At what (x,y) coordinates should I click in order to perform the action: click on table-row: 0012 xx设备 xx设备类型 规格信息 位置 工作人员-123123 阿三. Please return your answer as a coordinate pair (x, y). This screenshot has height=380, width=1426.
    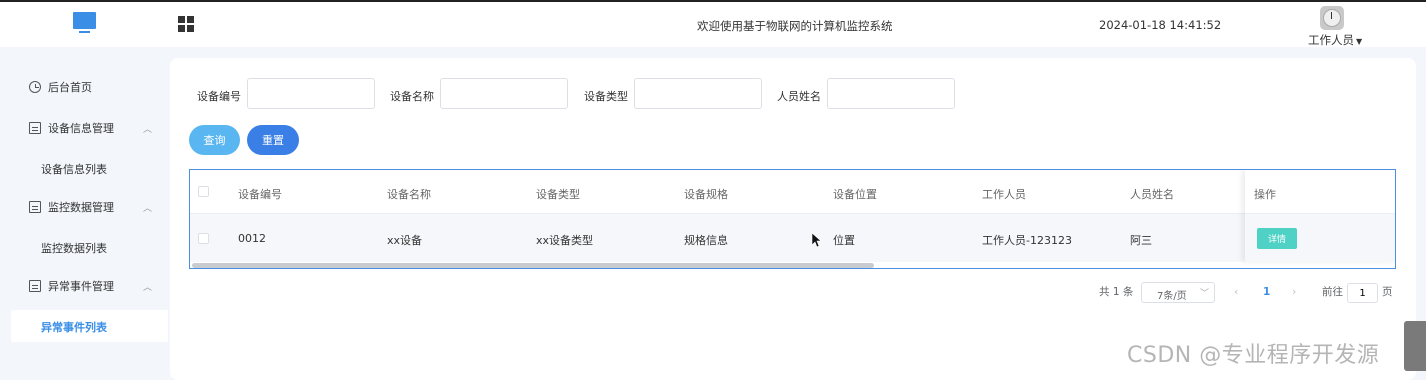
    Looking at the image, I should click on (792, 238).